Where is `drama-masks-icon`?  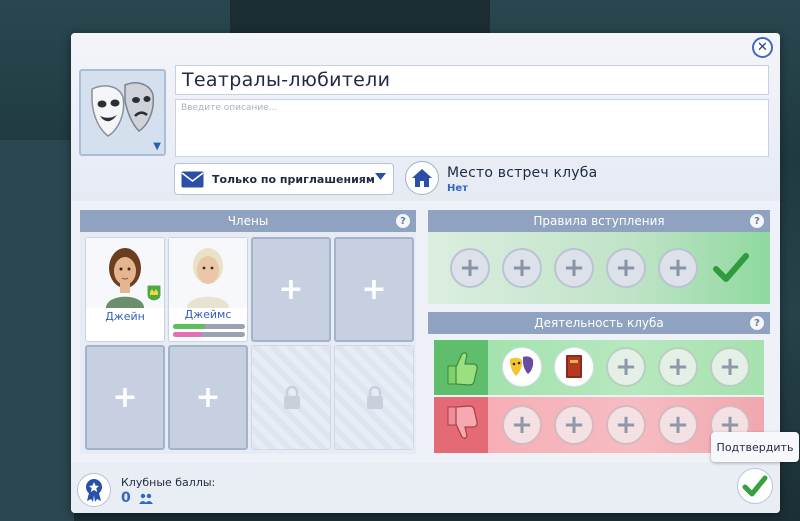 drama-masks-icon is located at coordinates (522, 366).